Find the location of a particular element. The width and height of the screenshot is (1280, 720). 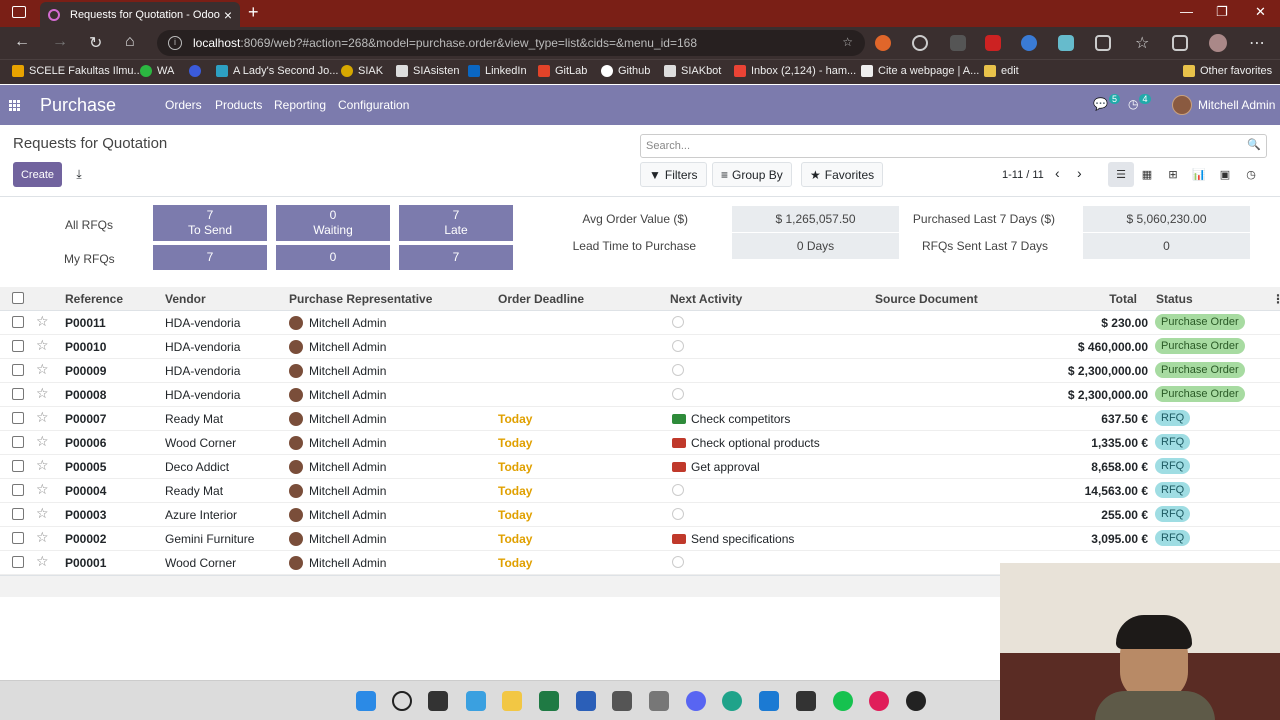

waiting-box: 0 Waiting is located at coordinates (333, 223).